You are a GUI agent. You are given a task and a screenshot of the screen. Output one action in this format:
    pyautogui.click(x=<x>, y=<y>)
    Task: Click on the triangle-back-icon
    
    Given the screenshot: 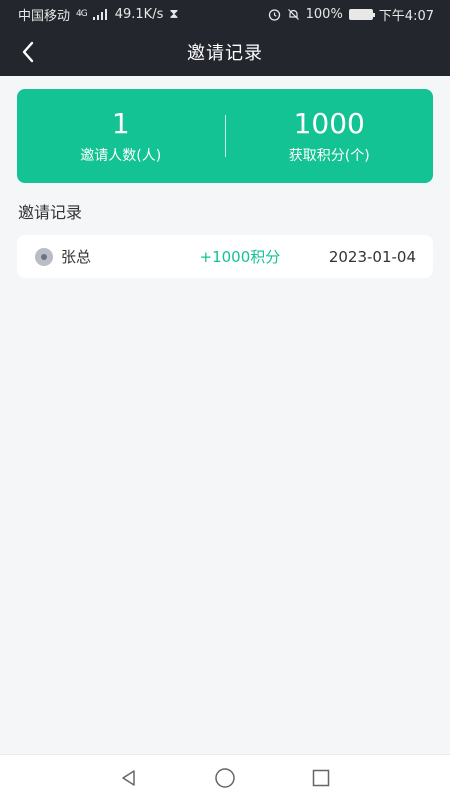 What is the action you would take?
    pyautogui.click(x=128, y=777)
    